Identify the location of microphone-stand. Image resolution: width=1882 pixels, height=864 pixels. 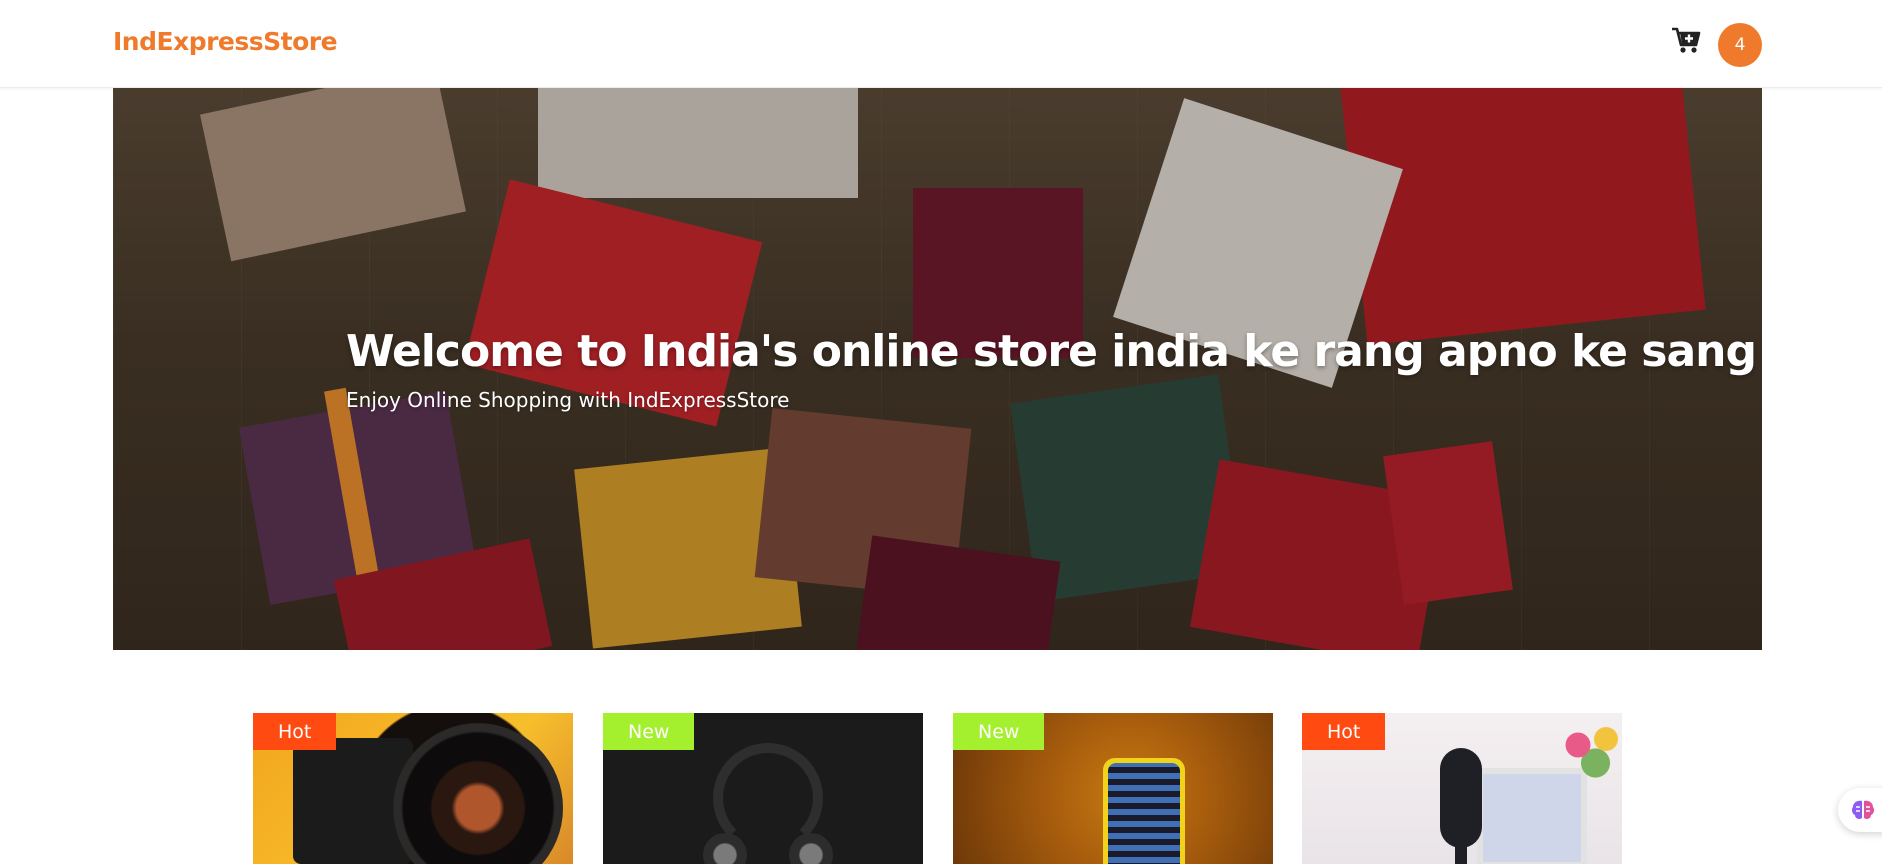
(1461, 853).